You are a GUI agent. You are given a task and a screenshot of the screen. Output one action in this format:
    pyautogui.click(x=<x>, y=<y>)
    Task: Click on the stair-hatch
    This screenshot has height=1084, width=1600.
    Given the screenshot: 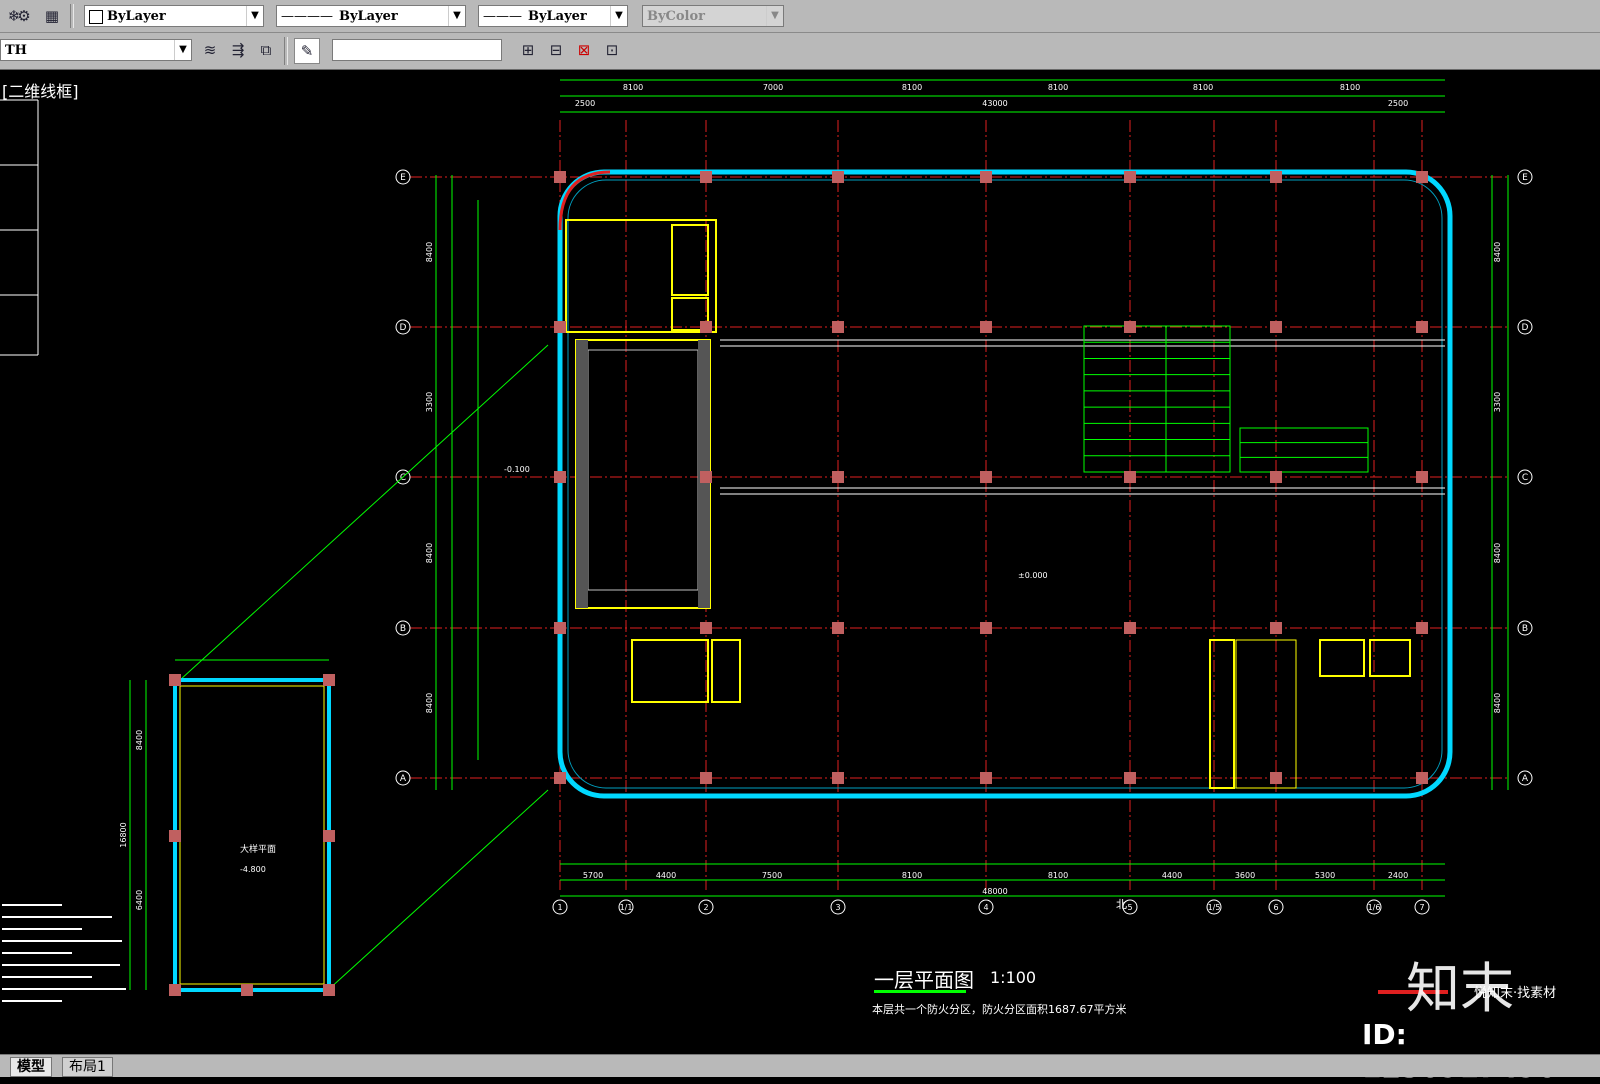 What is the action you would take?
    pyautogui.click(x=582, y=474)
    